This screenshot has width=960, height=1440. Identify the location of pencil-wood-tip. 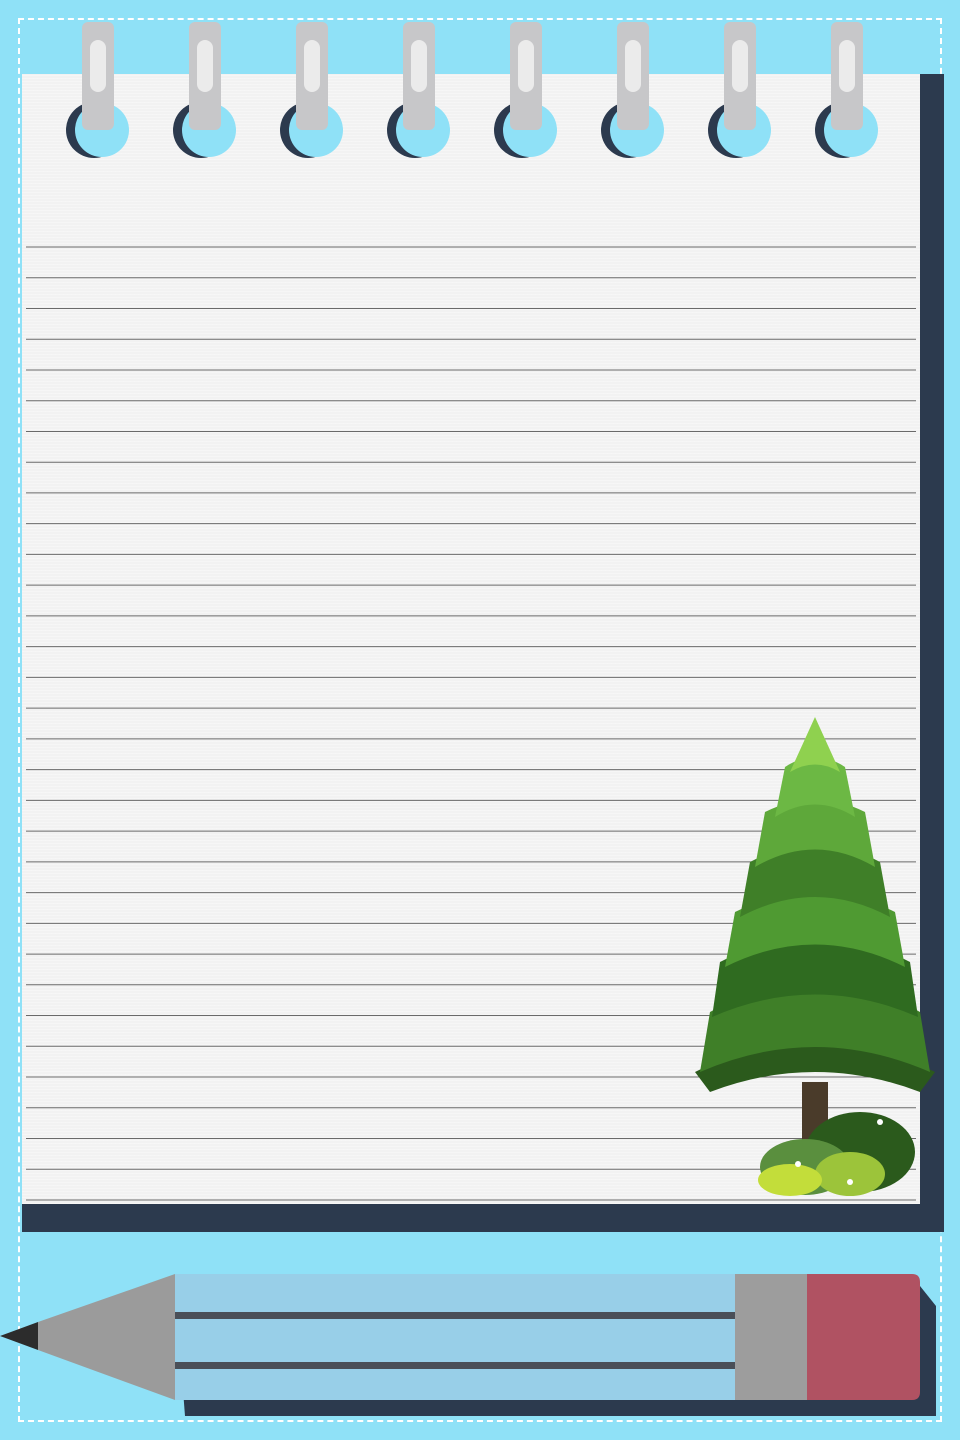
(106, 1337).